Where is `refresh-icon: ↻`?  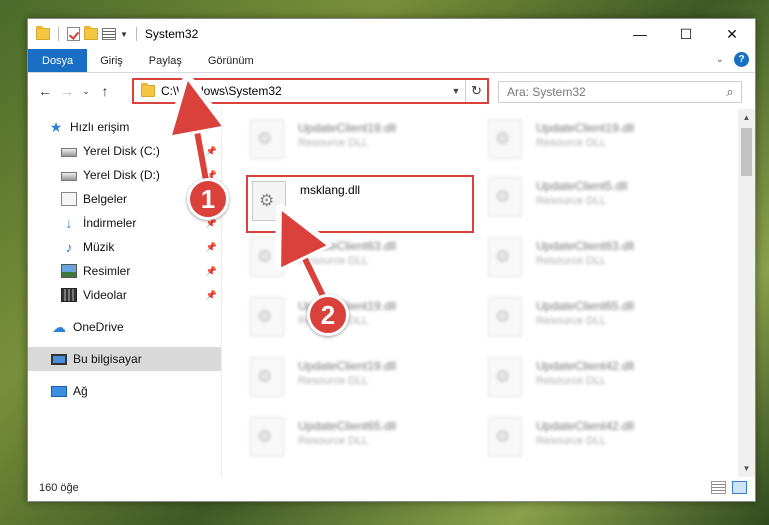
refresh-icon: ↻ is located at coordinates (476, 90).